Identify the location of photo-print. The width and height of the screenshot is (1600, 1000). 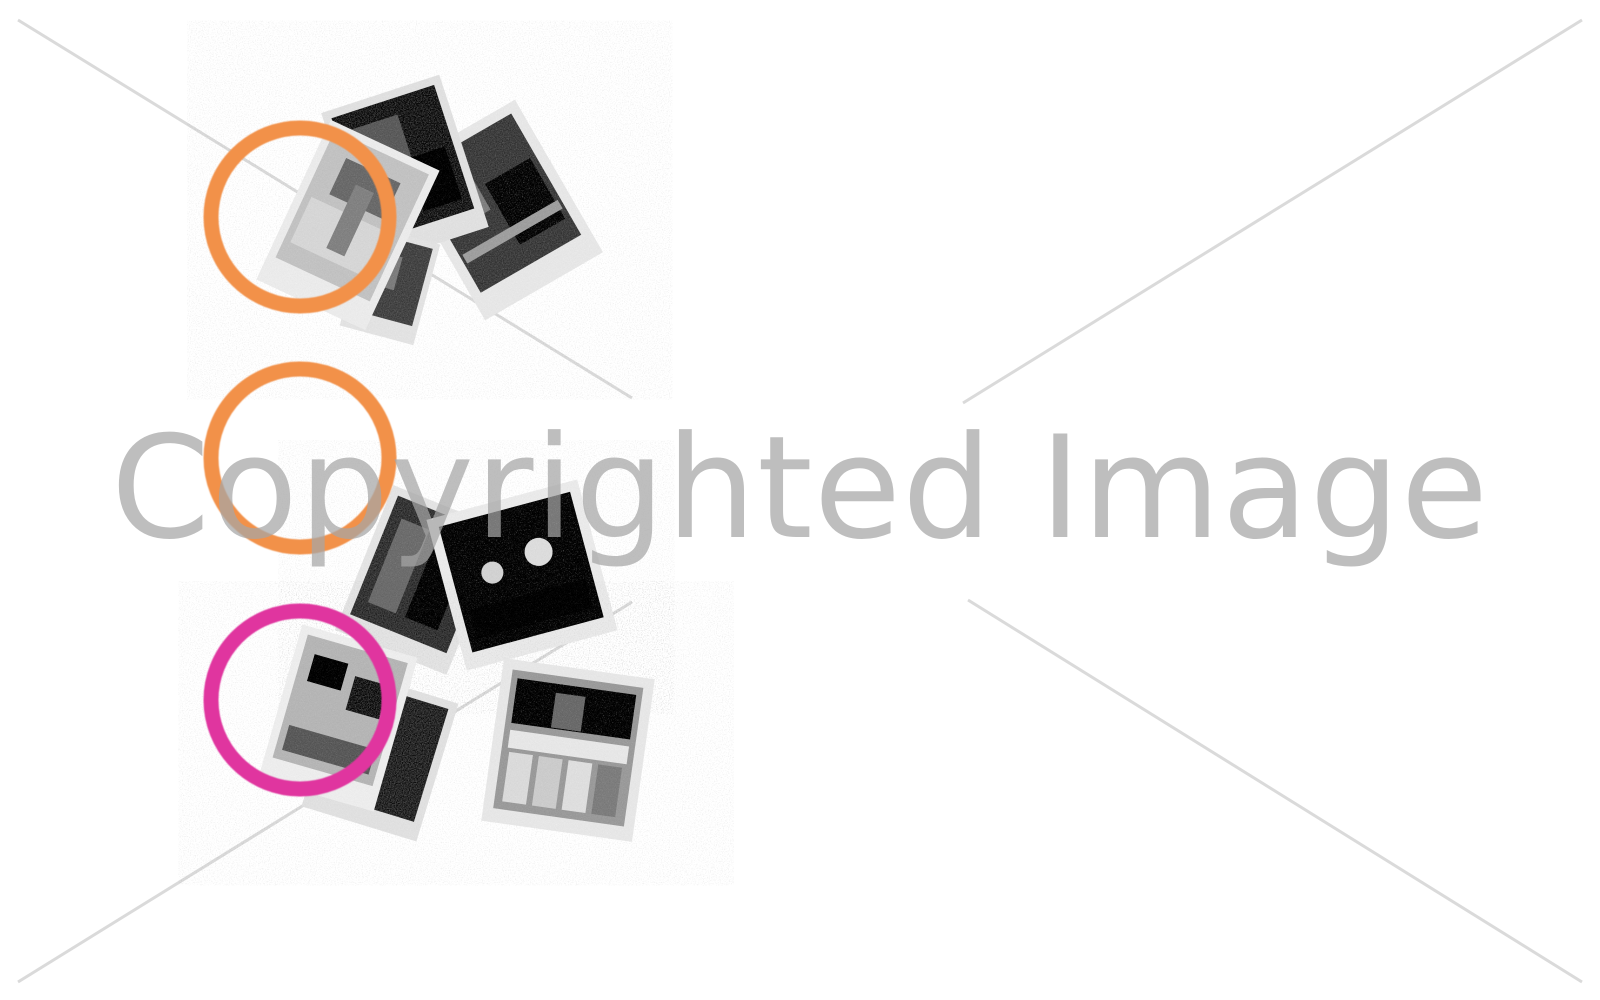
(568, 750).